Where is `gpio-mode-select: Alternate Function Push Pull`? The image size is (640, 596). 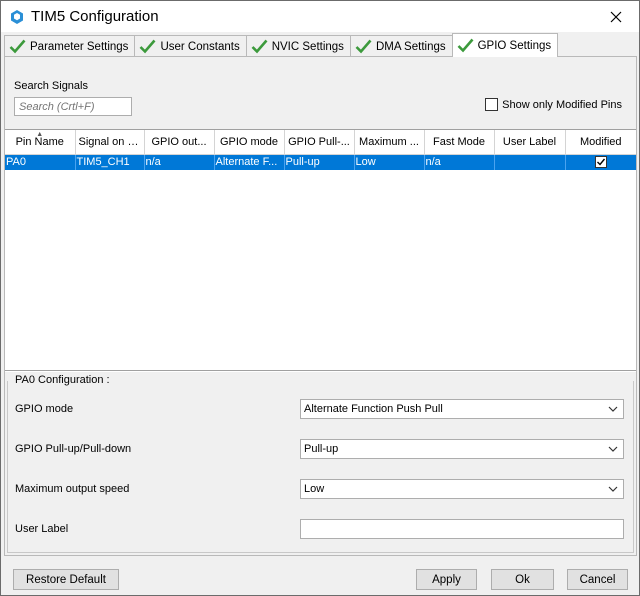
gpio-mode-select: Alternate Function Push Pull is located at coordinates (462, 409).